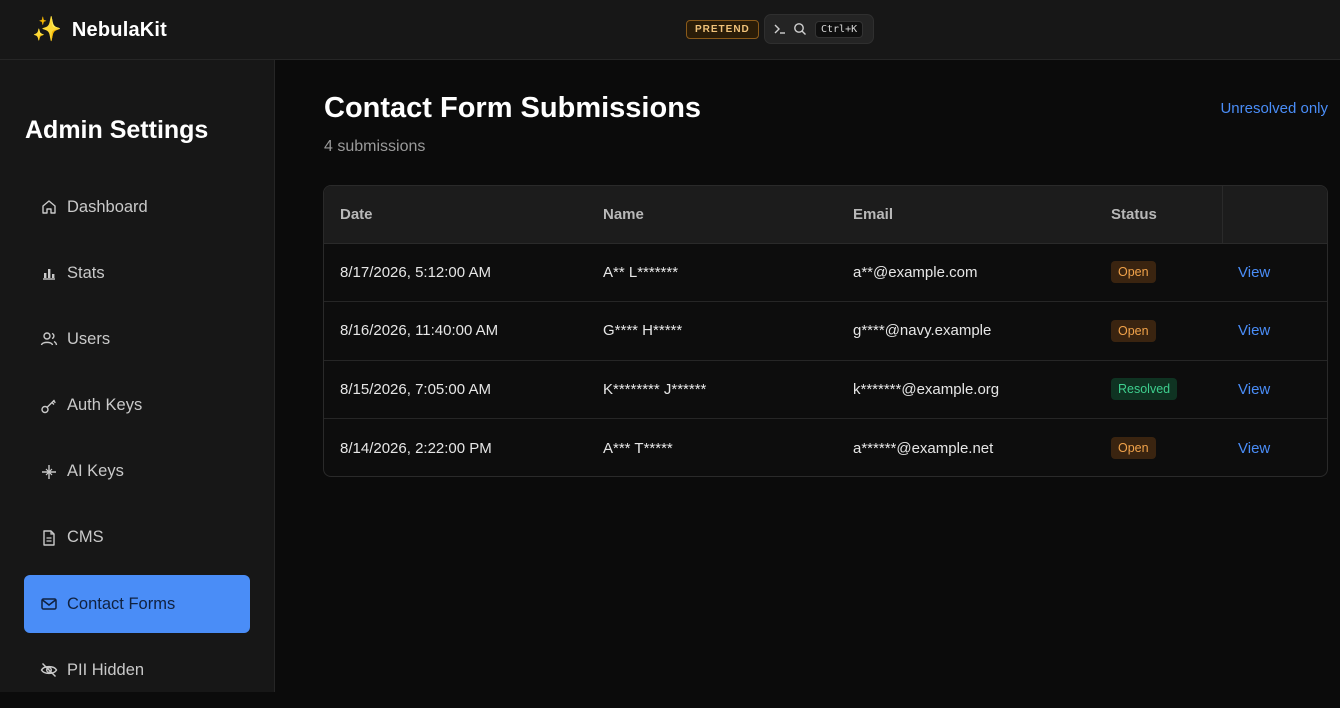 The width and height of the screenshot is (1340, 708). What do you see at coordinates (121, 603) in the screenshot?
I see `sidebar-item-label: Contact Forms` at bounding box center [121, 603].